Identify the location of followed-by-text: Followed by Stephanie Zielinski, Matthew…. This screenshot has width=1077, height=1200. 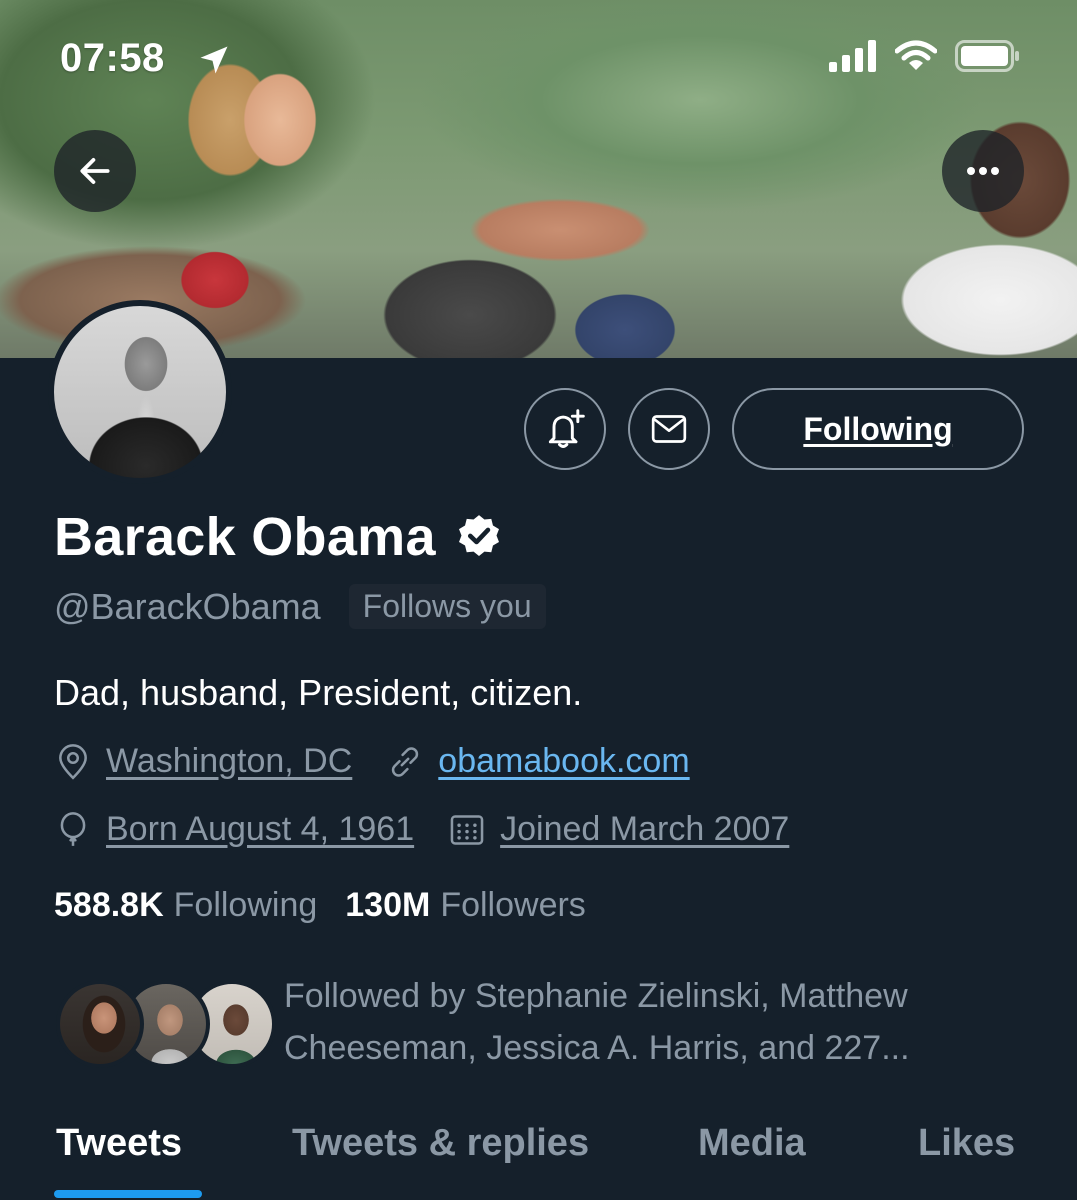
(644, 1022).